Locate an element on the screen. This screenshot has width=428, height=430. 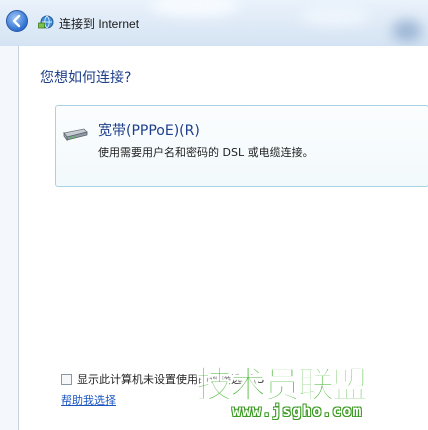
glass-shadow is located at coordinates (407, 31).